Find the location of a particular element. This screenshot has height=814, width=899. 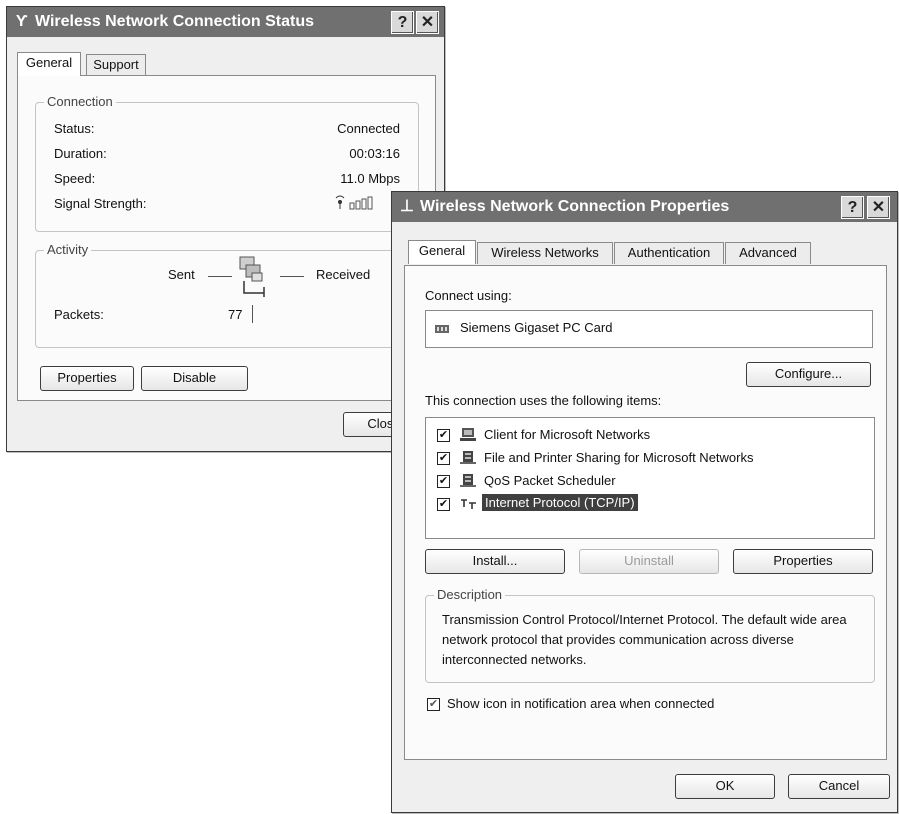

show-icon-checkbox: ✔ is located at coordinates (433, 704).